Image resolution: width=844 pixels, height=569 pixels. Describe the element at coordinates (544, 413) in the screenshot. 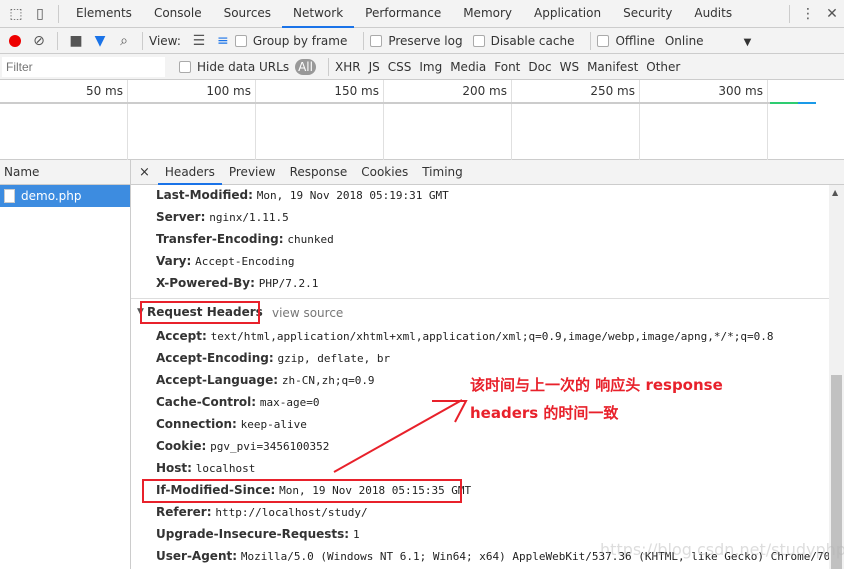

I see `annotation-line-2: headers 的时间一致` at that location.